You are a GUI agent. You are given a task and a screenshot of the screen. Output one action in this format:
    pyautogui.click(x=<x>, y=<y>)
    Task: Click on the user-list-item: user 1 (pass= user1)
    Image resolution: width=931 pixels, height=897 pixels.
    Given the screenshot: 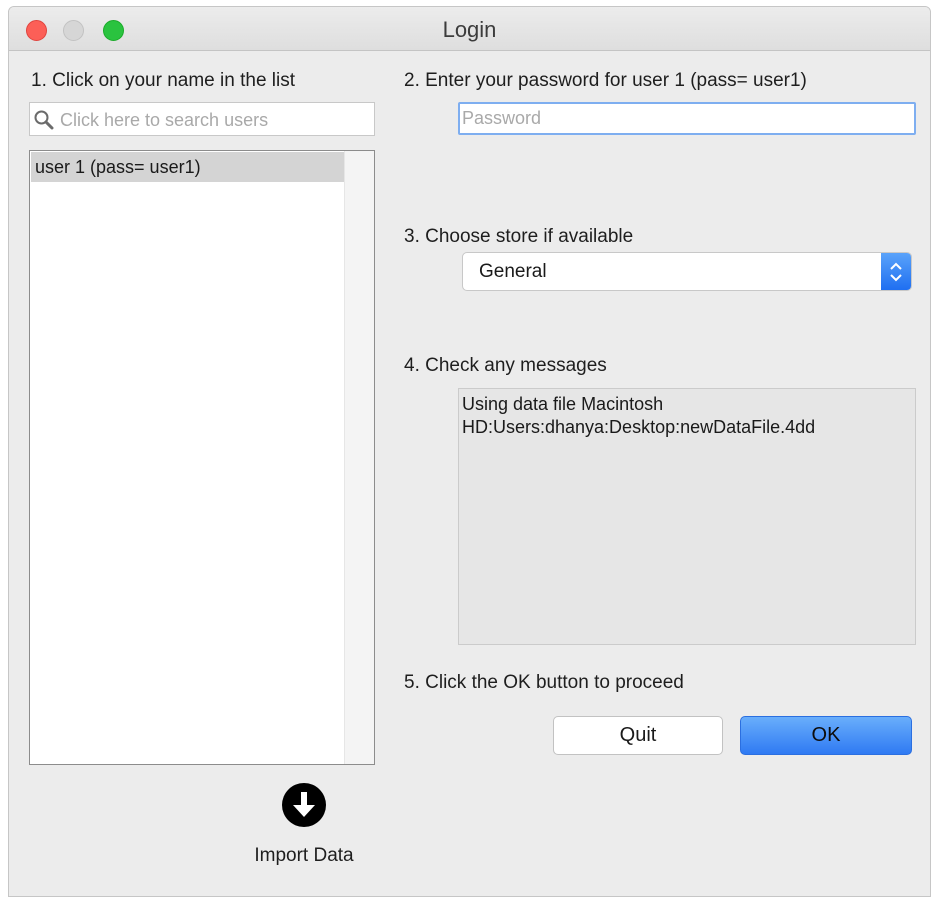 What is the action you would take?
    pyautogui.click(x=187, y=167)
    